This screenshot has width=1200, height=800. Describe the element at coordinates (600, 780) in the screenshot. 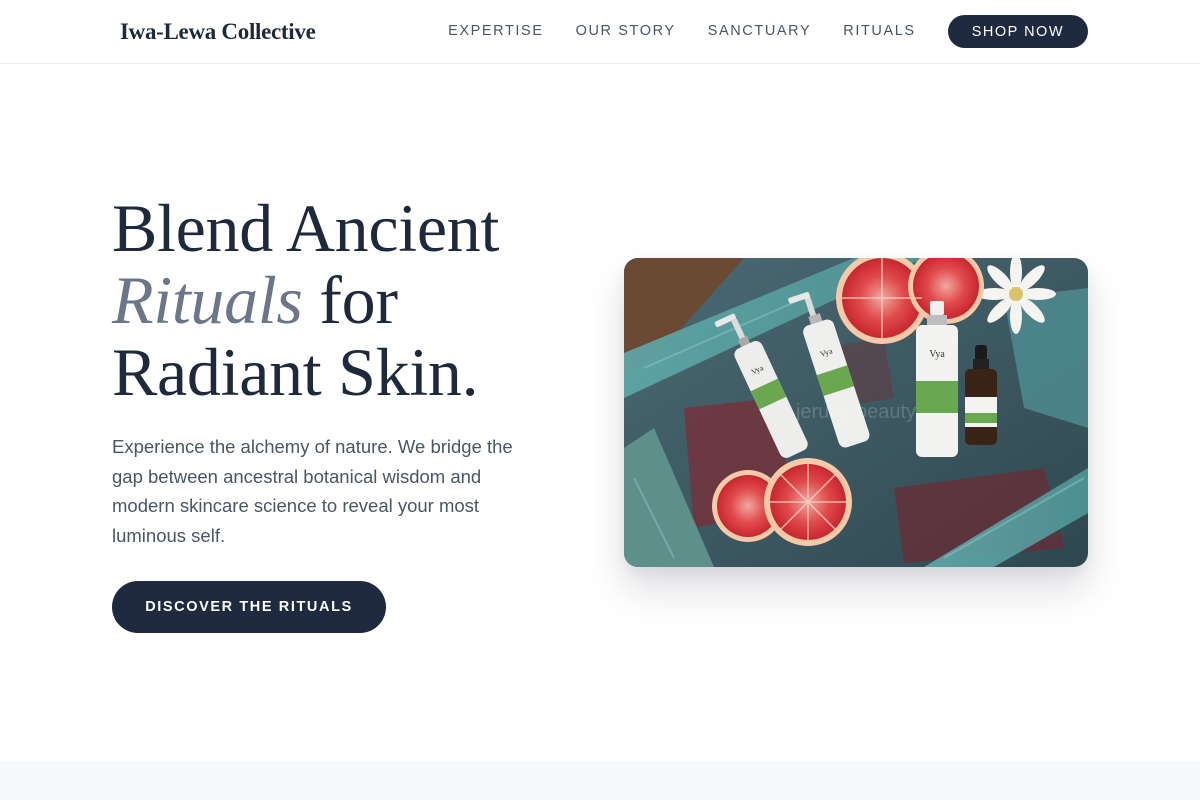

I see `next-section-band` at that location.